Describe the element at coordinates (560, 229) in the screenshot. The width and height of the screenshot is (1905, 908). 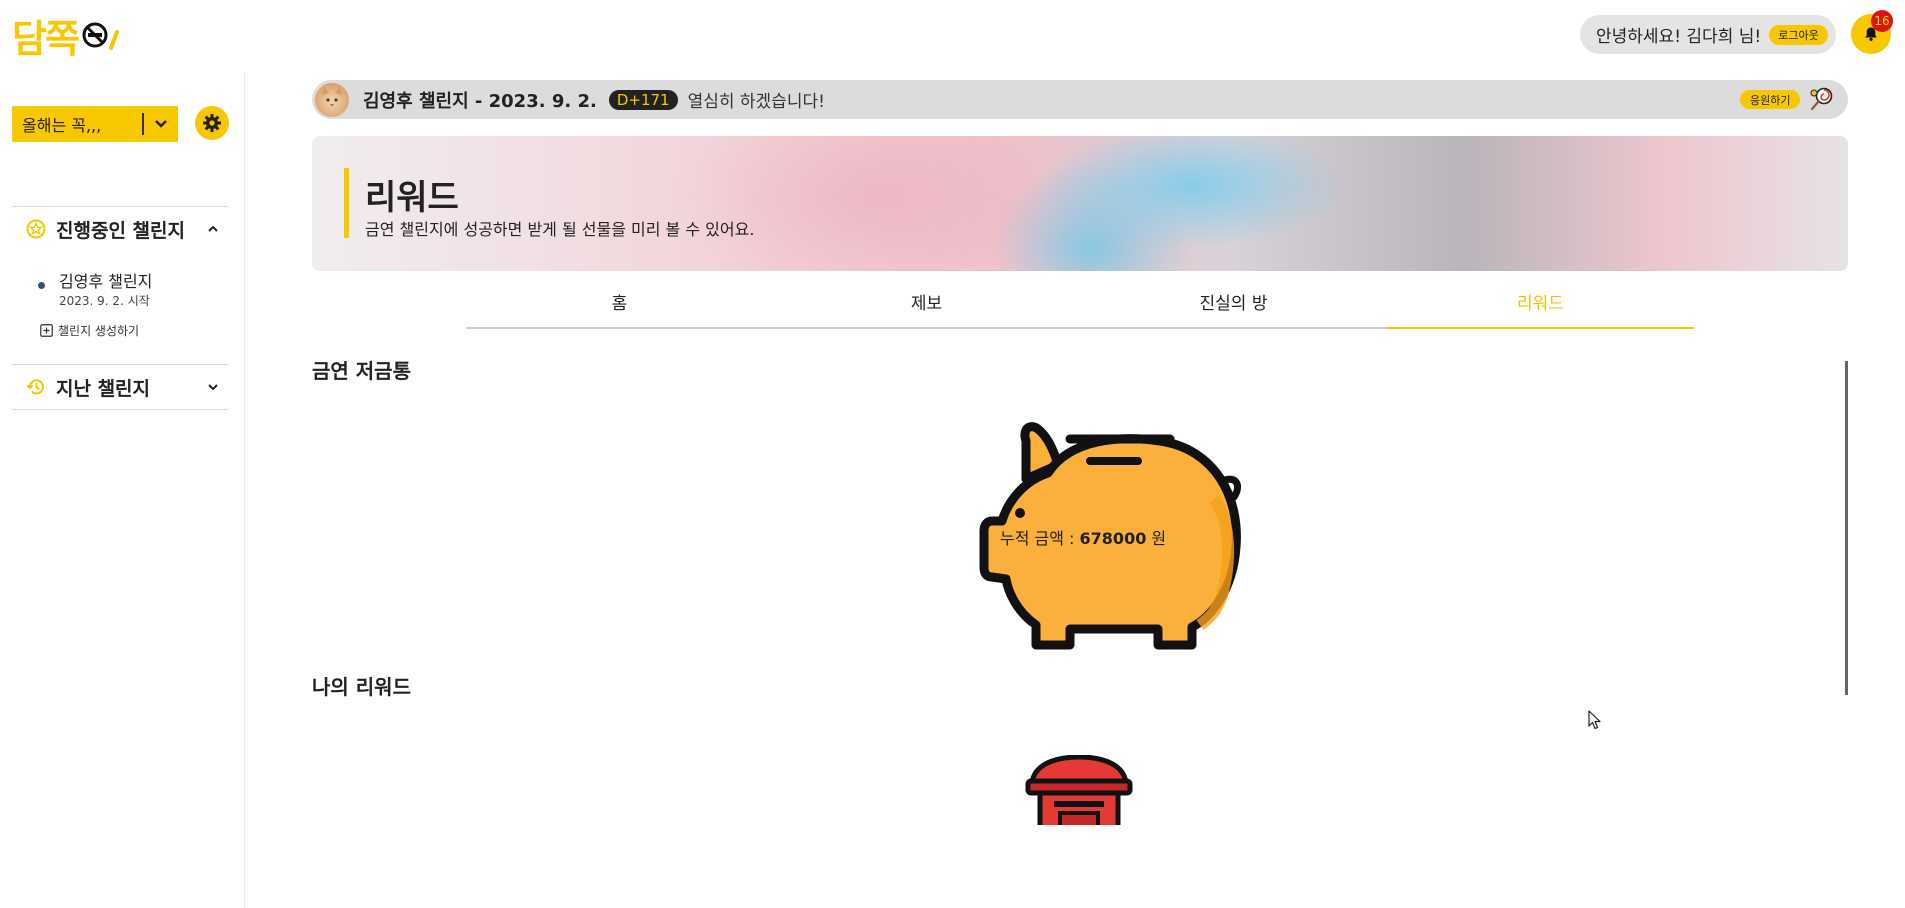
I see `banner-subtitle: 금연 챌린지에 성공하면 받게 될 선물을 미리 볼 수 있어요.` at that location.